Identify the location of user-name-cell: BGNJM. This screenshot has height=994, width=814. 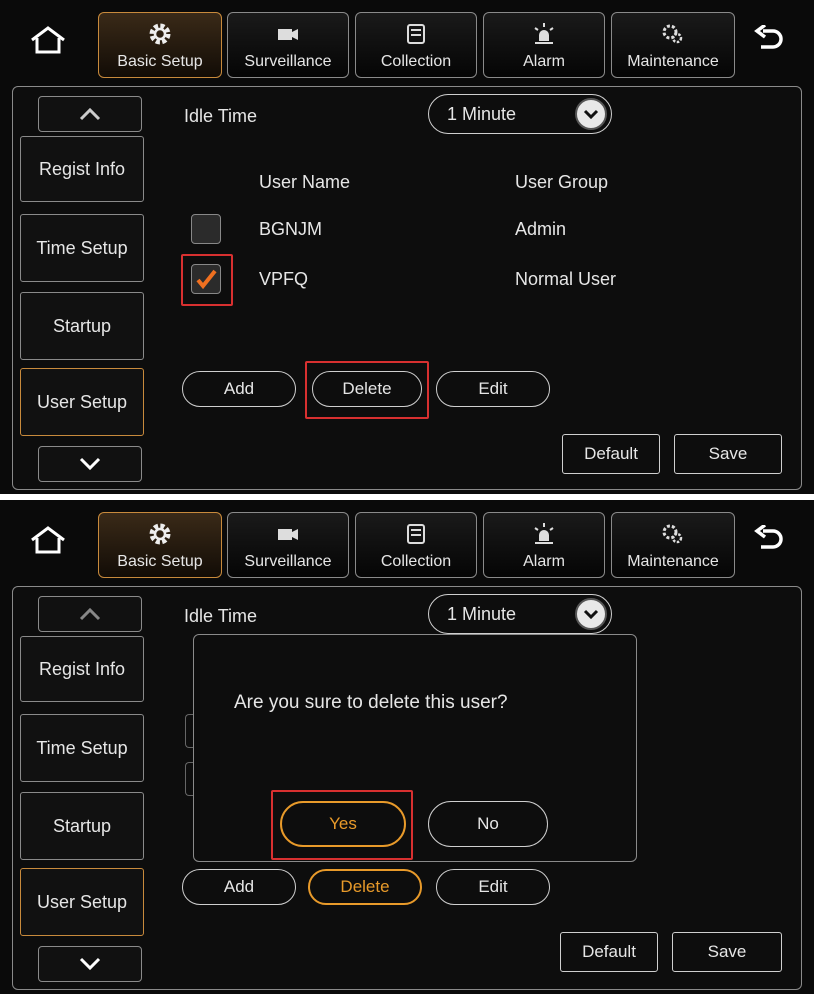
(290, 229).